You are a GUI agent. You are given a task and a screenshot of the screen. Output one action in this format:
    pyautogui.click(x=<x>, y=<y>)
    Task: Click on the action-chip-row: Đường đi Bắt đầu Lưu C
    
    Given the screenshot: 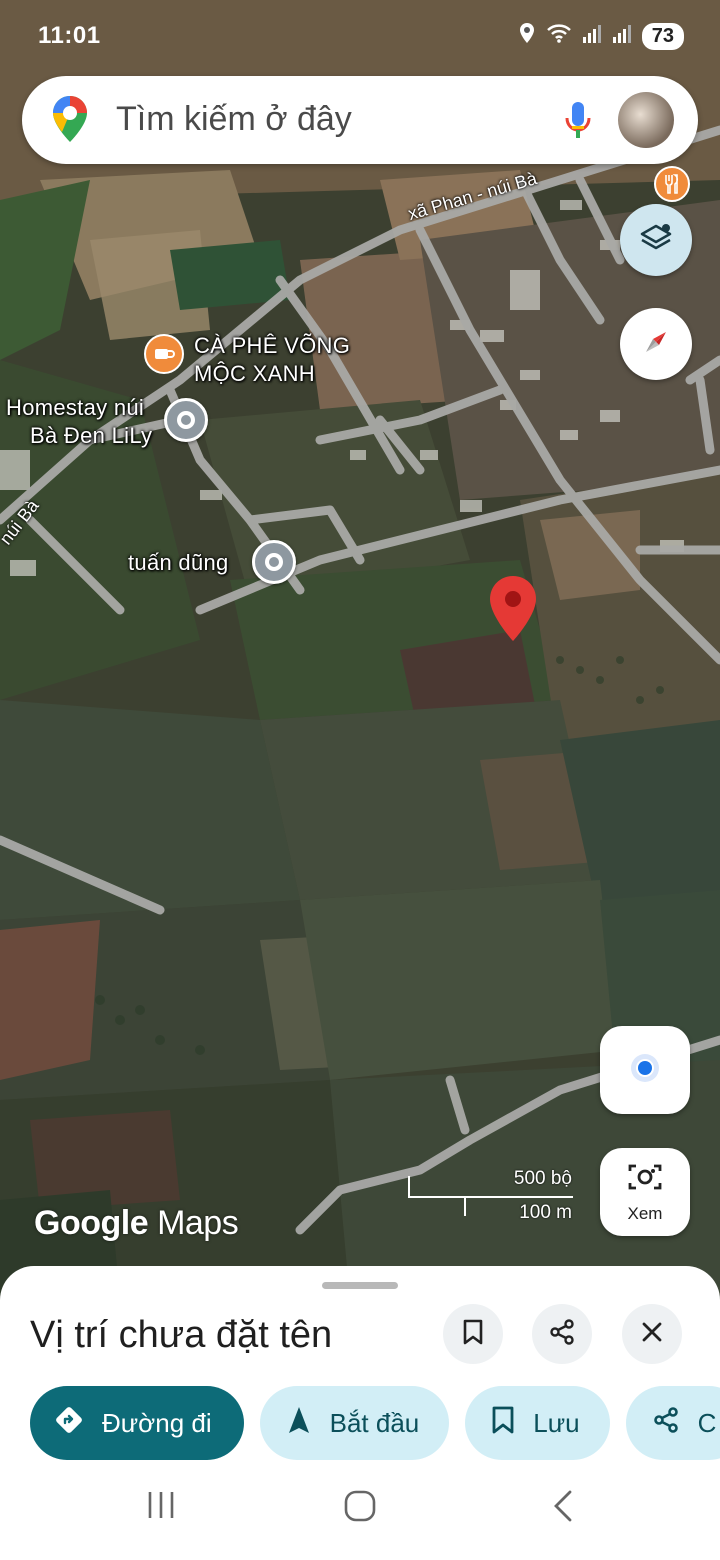 What is the action you would take?
    pyautogui.click(x=375, y=1423)
    